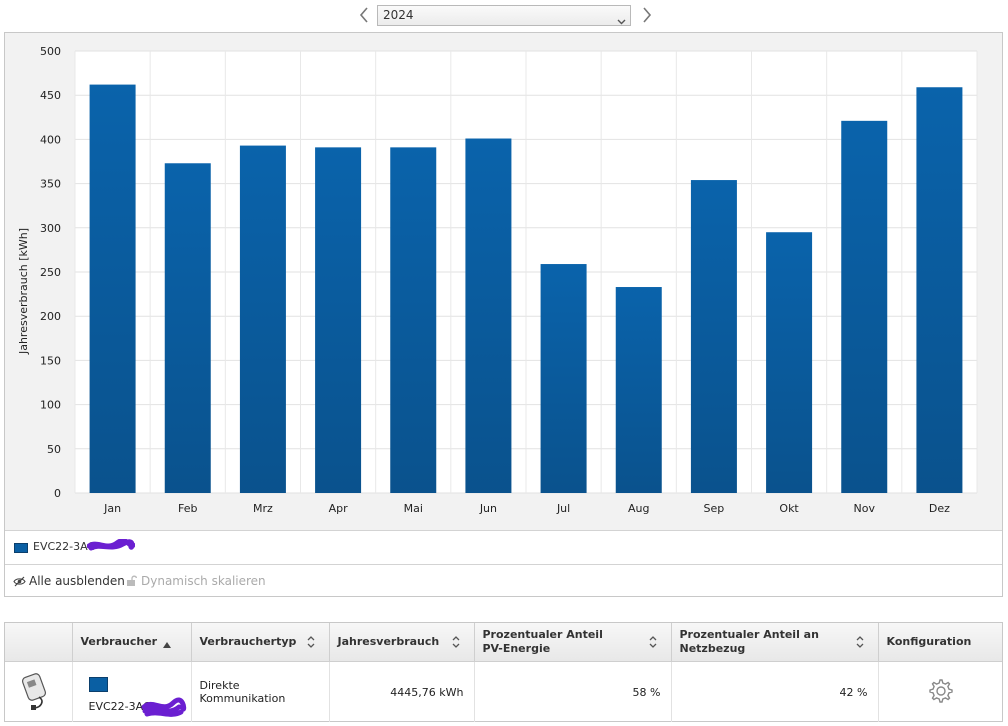  I want to click on year-select: 2024, so click(504, 15).